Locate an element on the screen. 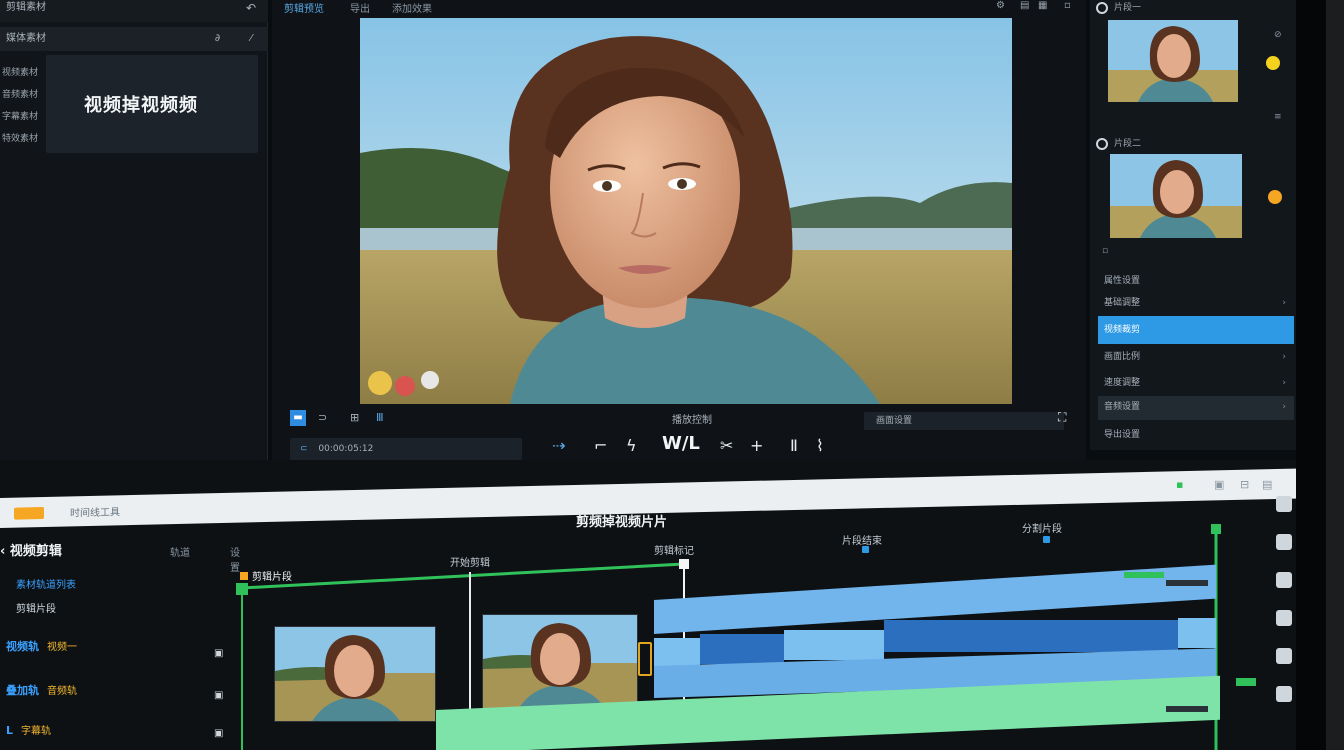 The image size is (1344, 750). media-category-item: 视频素材 is located at coordinates (22, 73).